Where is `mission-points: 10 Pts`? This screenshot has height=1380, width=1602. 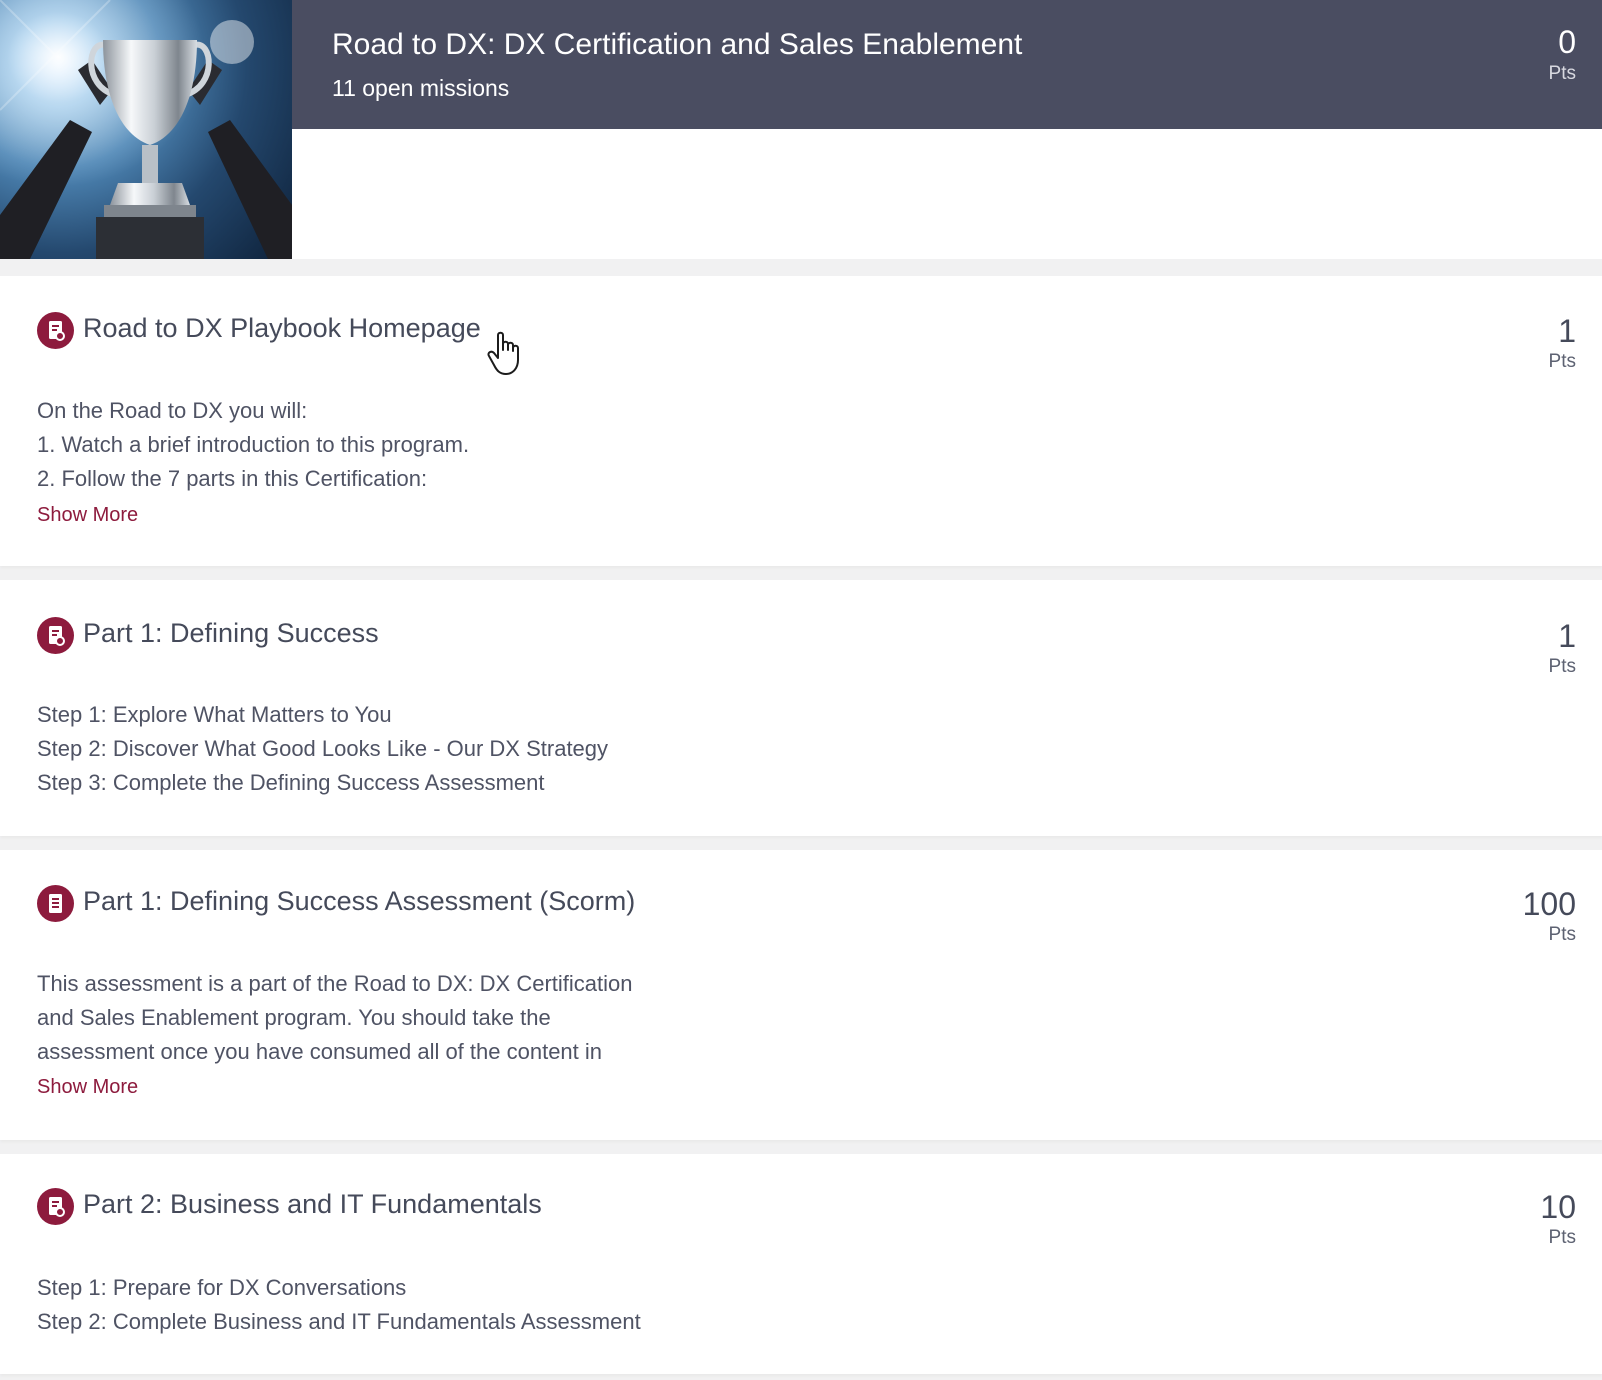 mission-points: 10 Pts is located at coordinates (1558, 1219).